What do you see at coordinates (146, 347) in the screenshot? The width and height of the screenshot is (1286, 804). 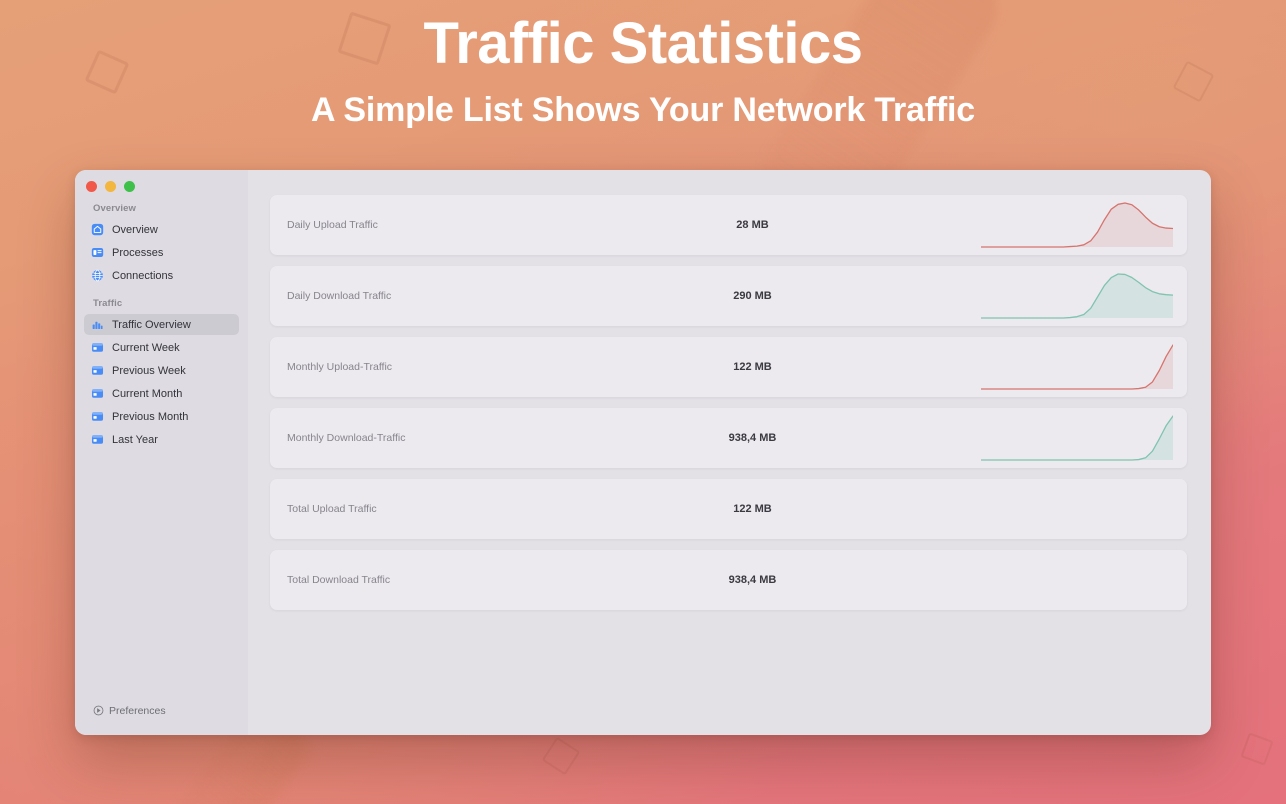 I see `sidebar-item-label: Current Week` at bounding box center [146, 347].